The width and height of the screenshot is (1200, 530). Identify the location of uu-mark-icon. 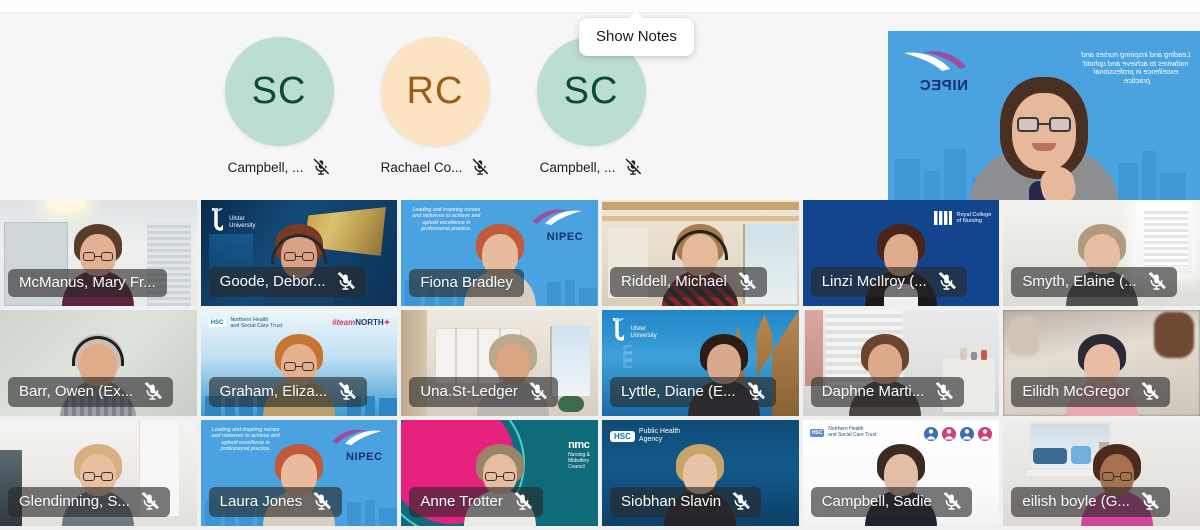
(218, 219).